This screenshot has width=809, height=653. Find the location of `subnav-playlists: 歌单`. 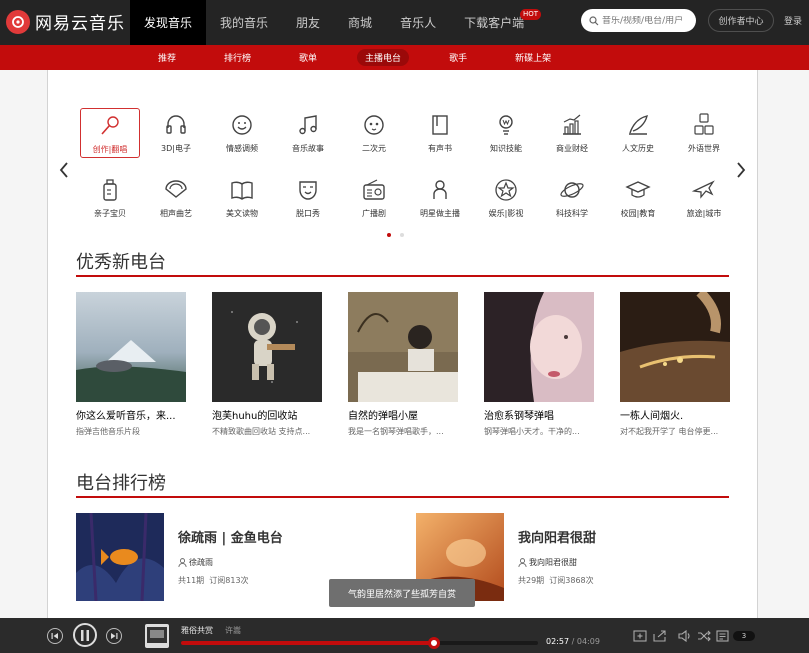

subnav-playlists: 歌单 is located at coordinates (308, 57).